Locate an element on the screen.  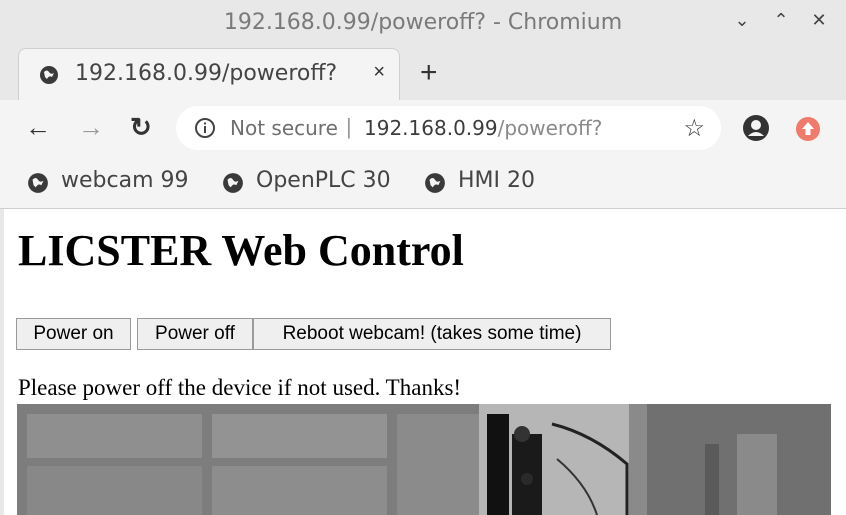
address-bar: Not secure | 192.168.0.99/poweroff? ☆ is located at coordinates (448, 128).